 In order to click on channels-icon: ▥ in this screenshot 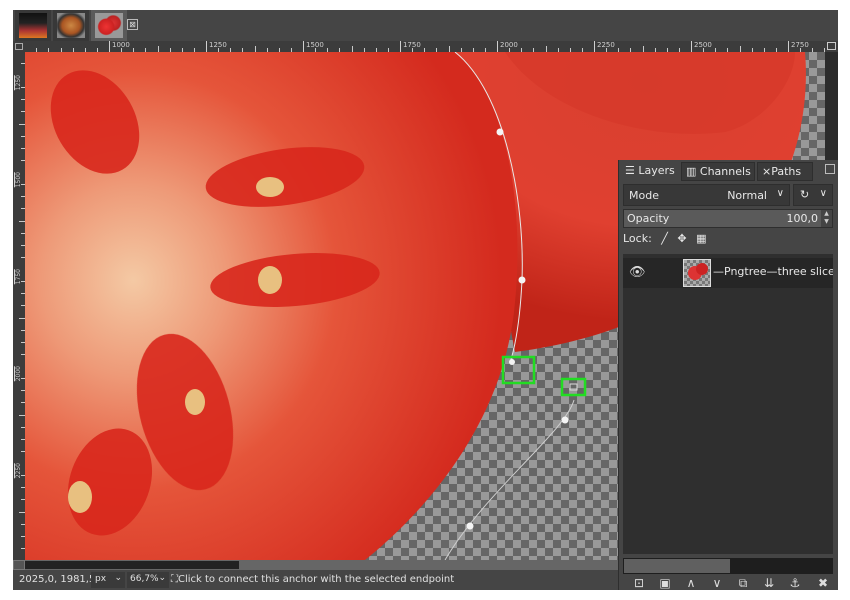, I will do `click(691, 171)`.